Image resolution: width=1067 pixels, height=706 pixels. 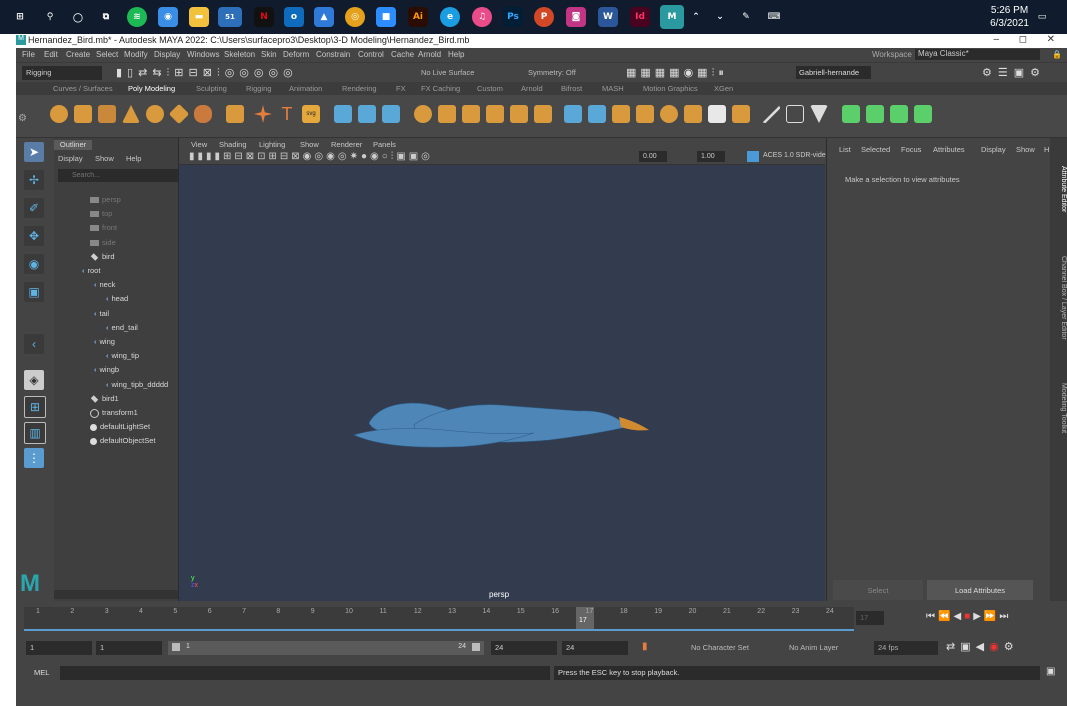 I want to click on lock-icon: 🔒, so click(x=1057, y=54).